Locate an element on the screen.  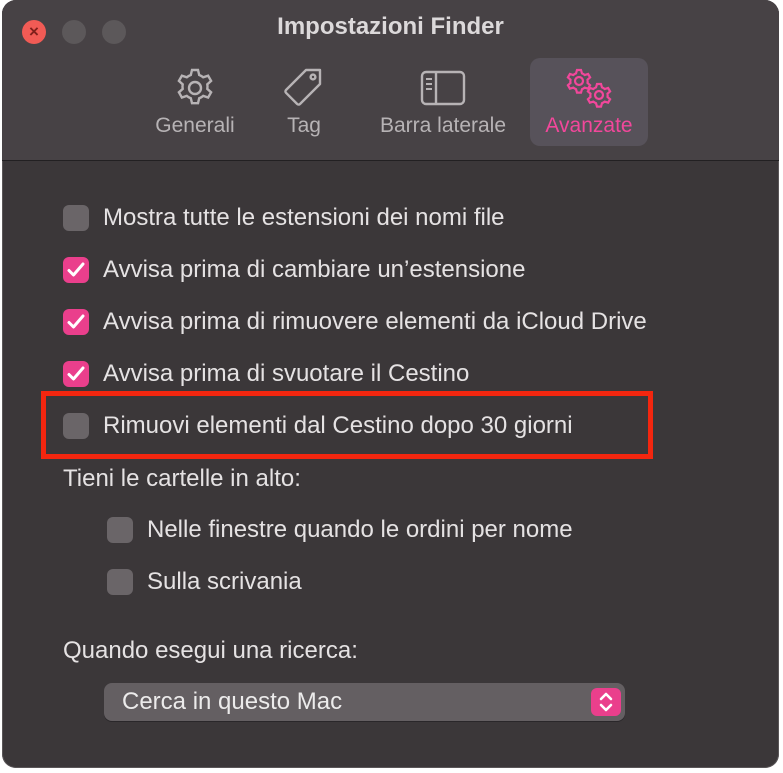
tab-avanzate: Avanzate is located at coordinates (589, 102).